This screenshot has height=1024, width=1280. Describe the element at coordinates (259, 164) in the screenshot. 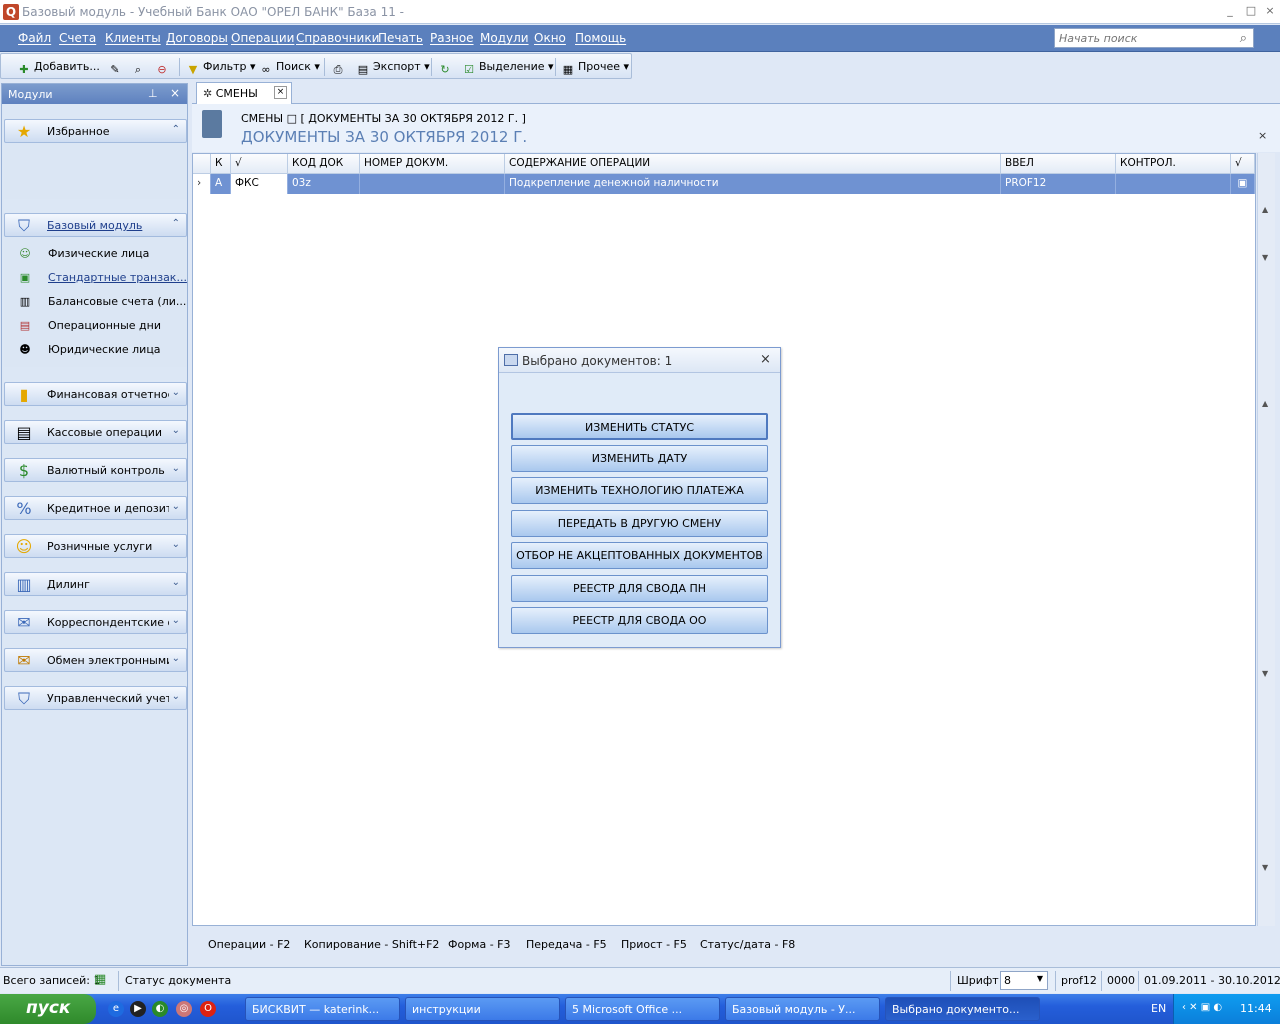

I see `column-header-check: √` at that location.